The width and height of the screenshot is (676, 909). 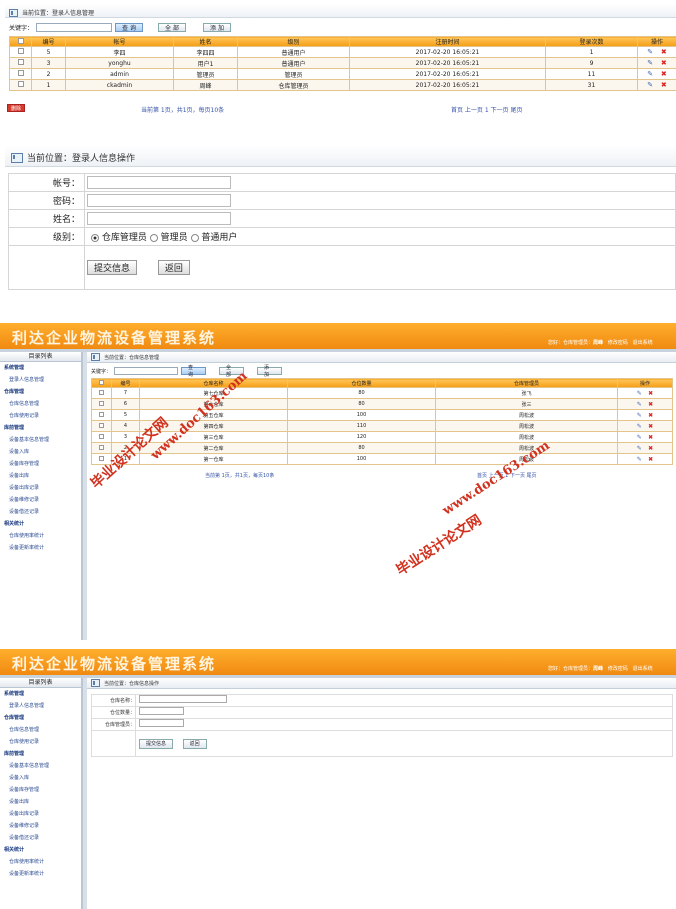 I want to click on user-name: 周峰, so click(x=598, y=669).